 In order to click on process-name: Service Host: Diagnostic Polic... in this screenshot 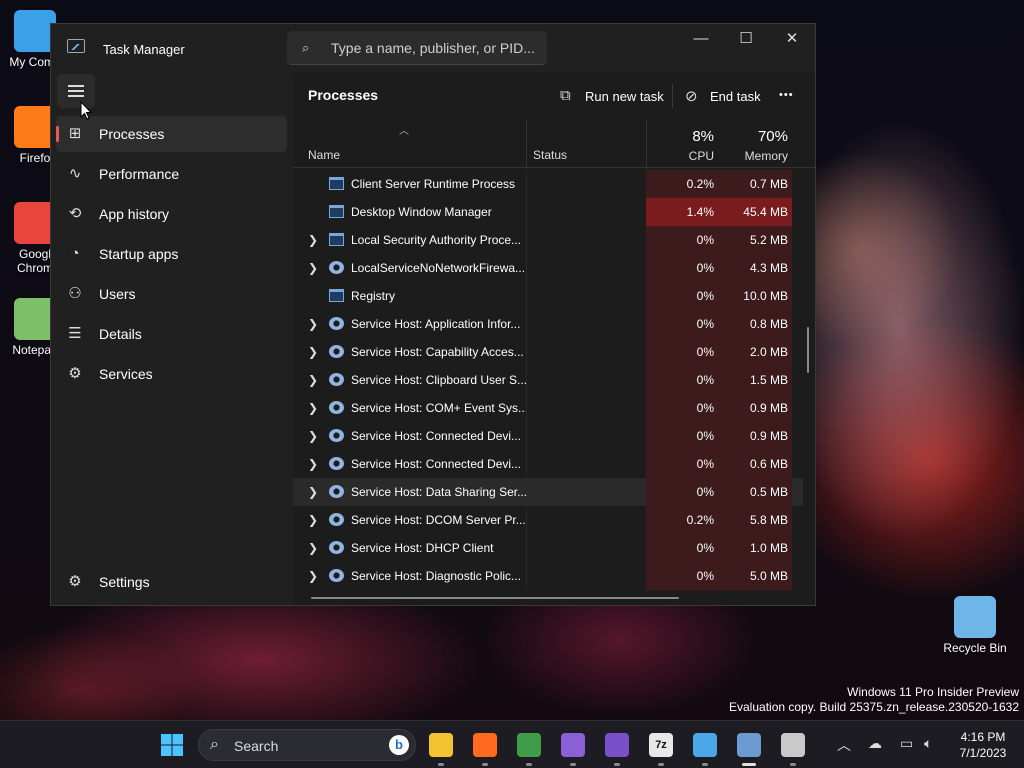, I will do `click(436, 576)`.